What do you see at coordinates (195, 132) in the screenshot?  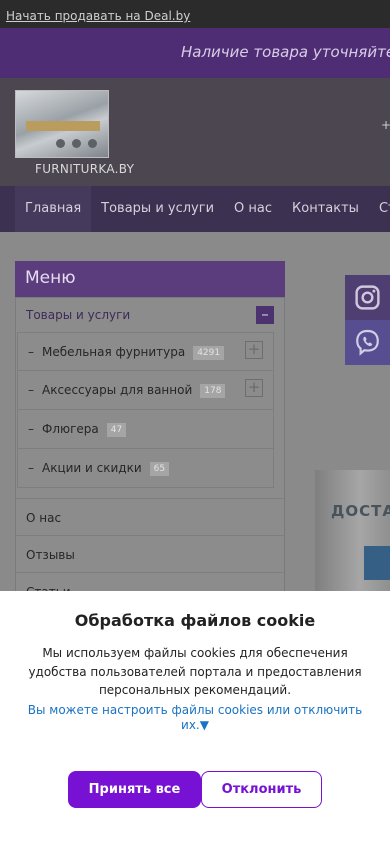 I see `site-header: FURNITURKA.BY +` at bounding box center [195, 132].